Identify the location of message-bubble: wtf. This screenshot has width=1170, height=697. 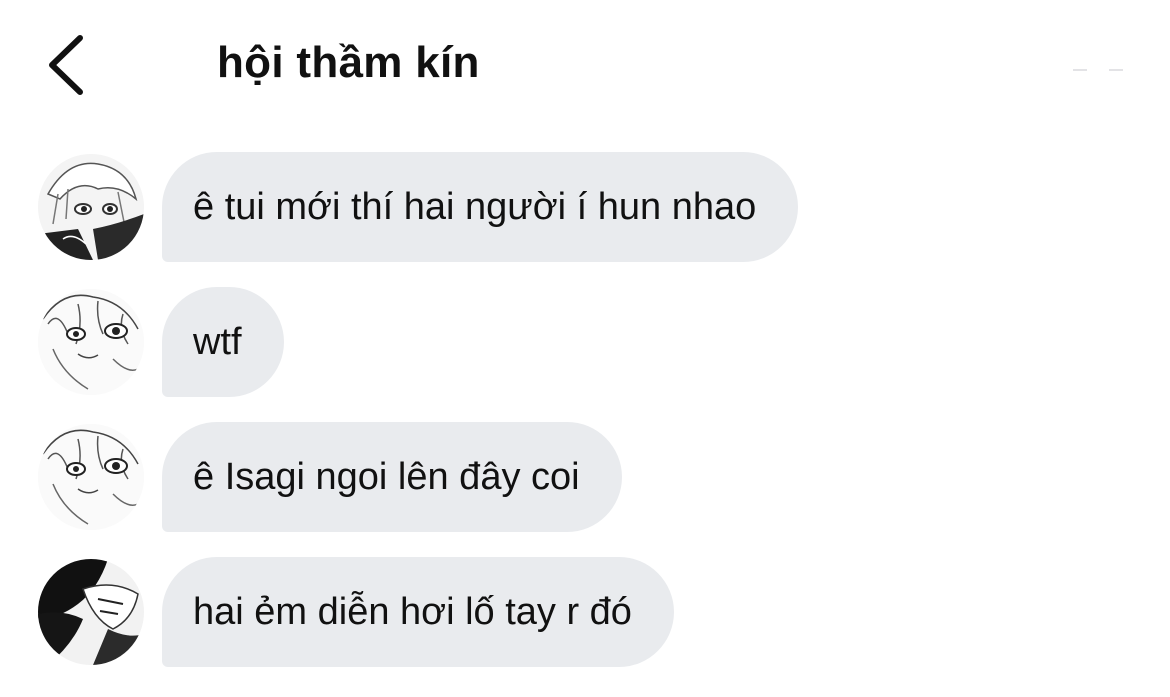
(223, 342).